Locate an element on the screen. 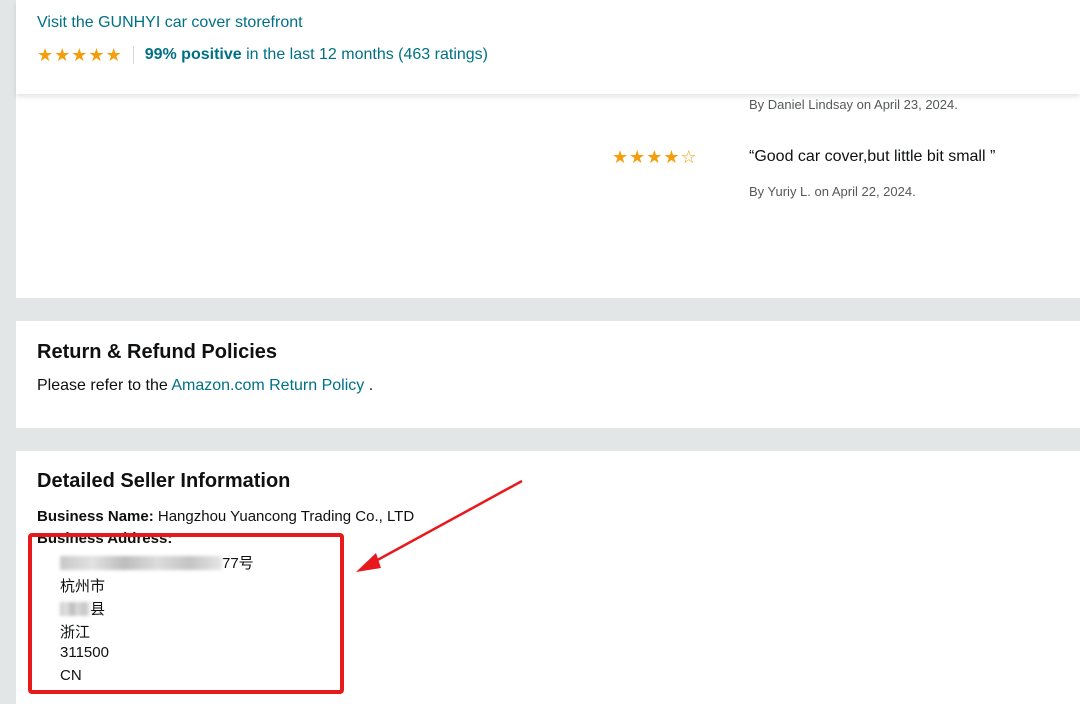 The width and height of the screenshot is (1080, 704). return-policy-suffix: . is located at coordinates (369, 385).